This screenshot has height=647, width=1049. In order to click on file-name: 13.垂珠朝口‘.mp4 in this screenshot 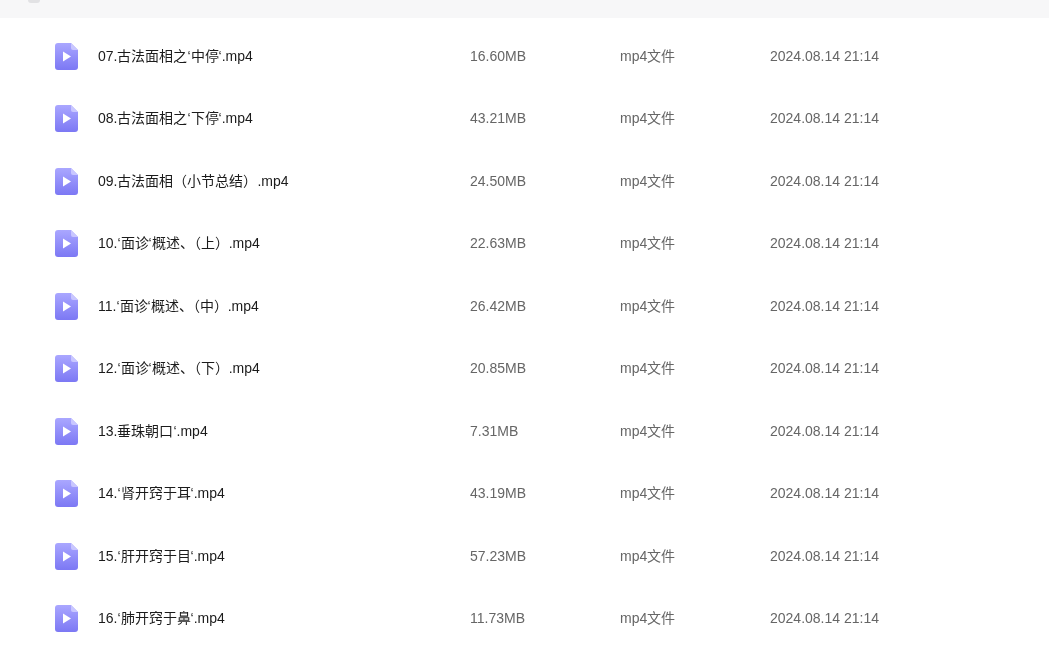, I will do `click(284, 431)`.